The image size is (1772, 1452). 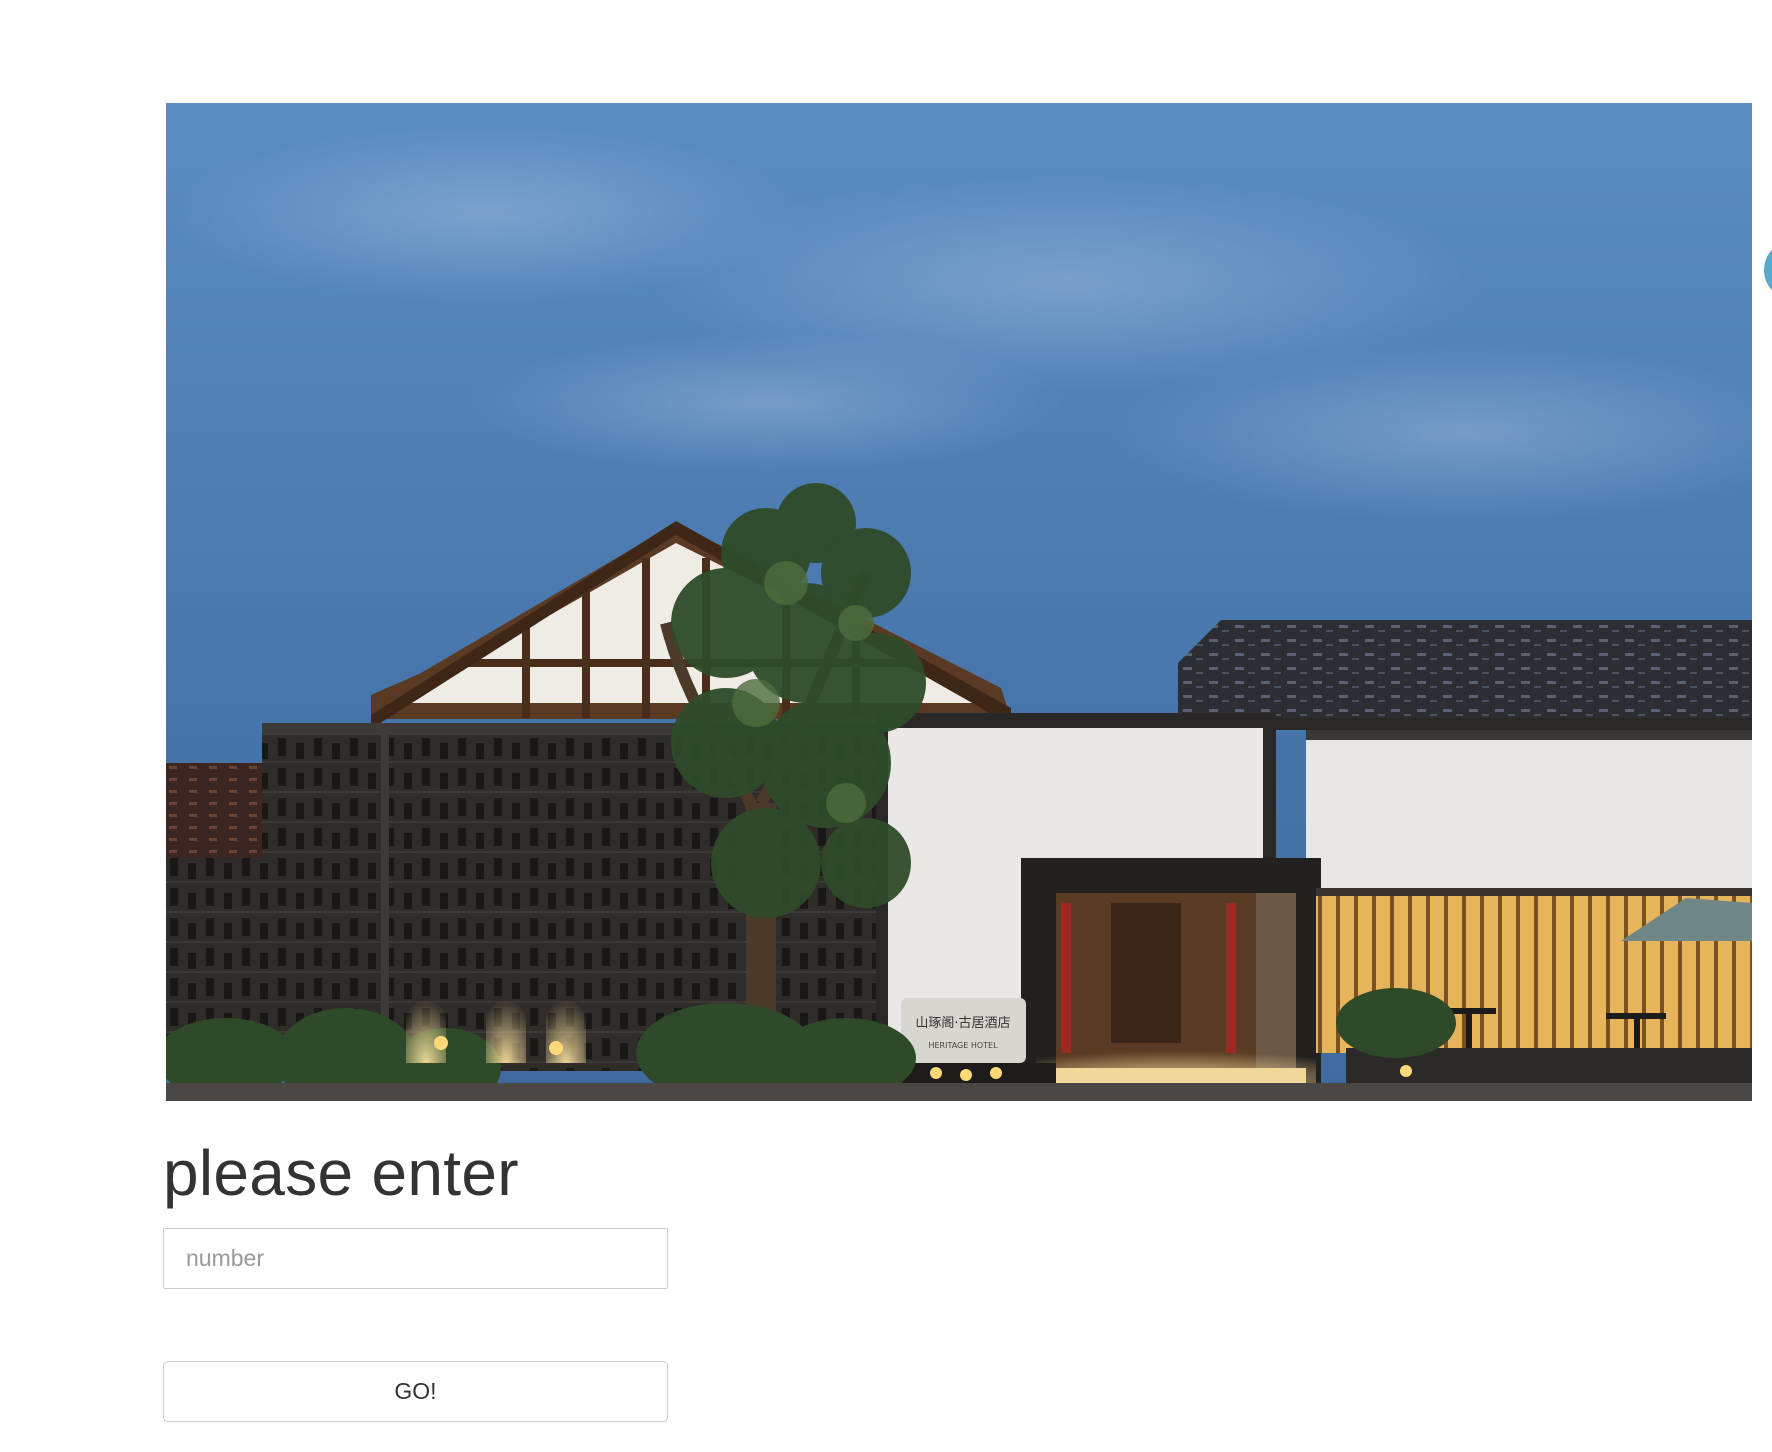 What do you see at coordinates (1768, 270) in the screenshot?
I see `carousel-control-circle` at bounding box center [1768, 270].